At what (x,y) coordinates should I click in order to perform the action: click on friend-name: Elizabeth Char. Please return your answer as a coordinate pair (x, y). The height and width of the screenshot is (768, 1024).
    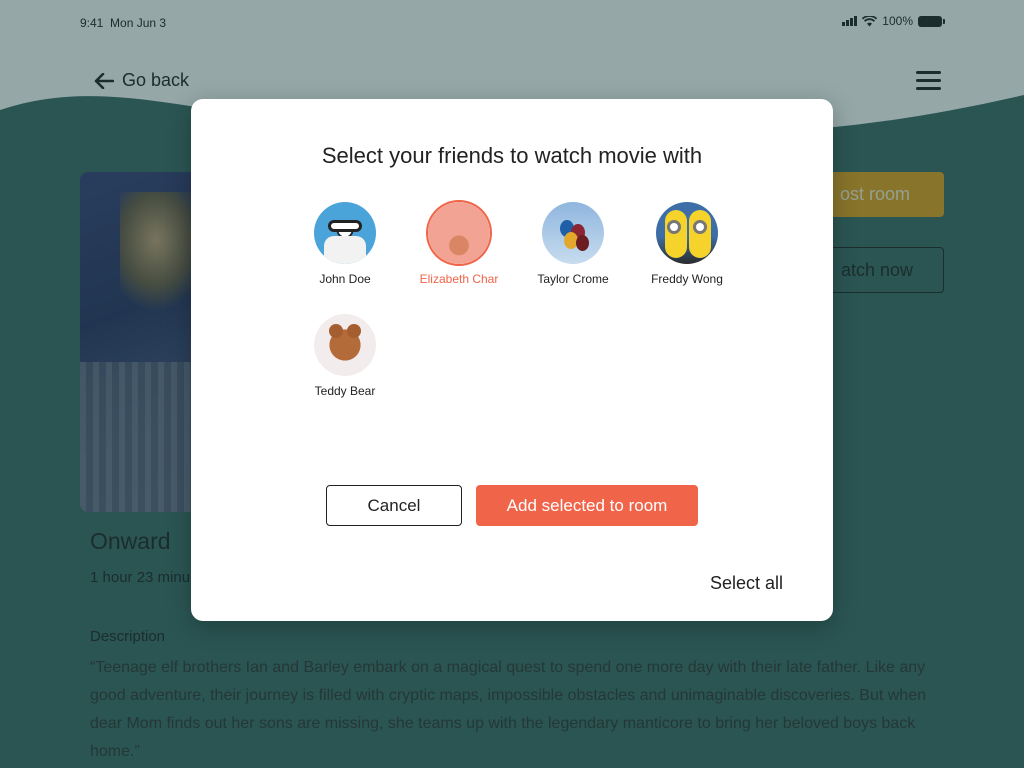
    Looking at the image, I should click on (459, 279).